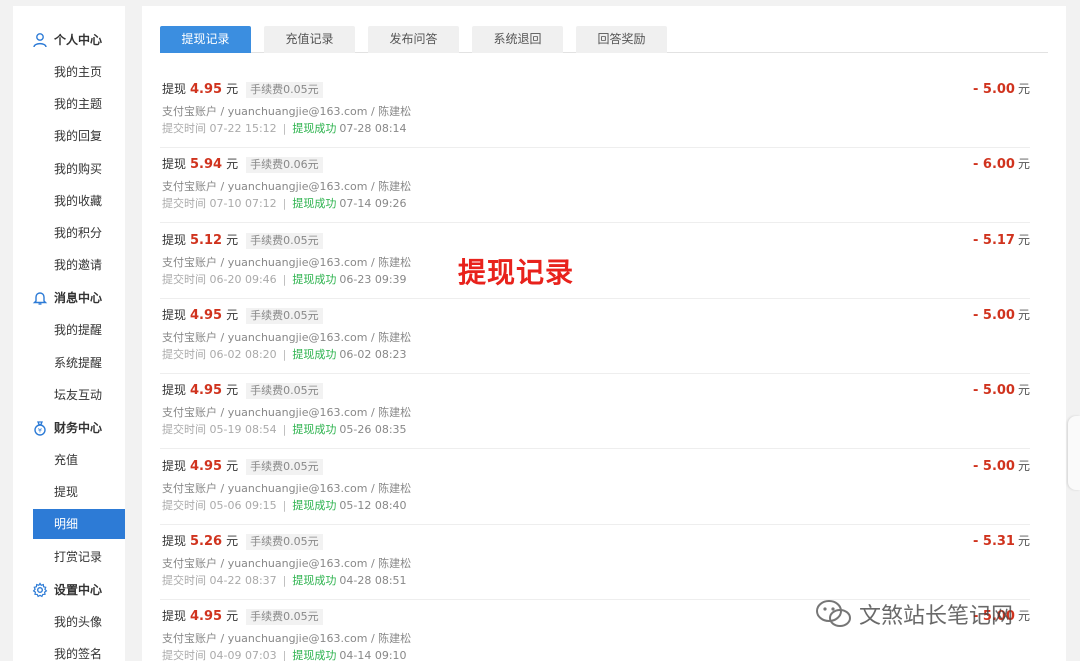 The height and width of the screenshot is (661, 1080). What do you see at coordinates (373, 430) in the screenshot?
I see `success-time: 05-26 08:35` at bounding box center [373, 430].